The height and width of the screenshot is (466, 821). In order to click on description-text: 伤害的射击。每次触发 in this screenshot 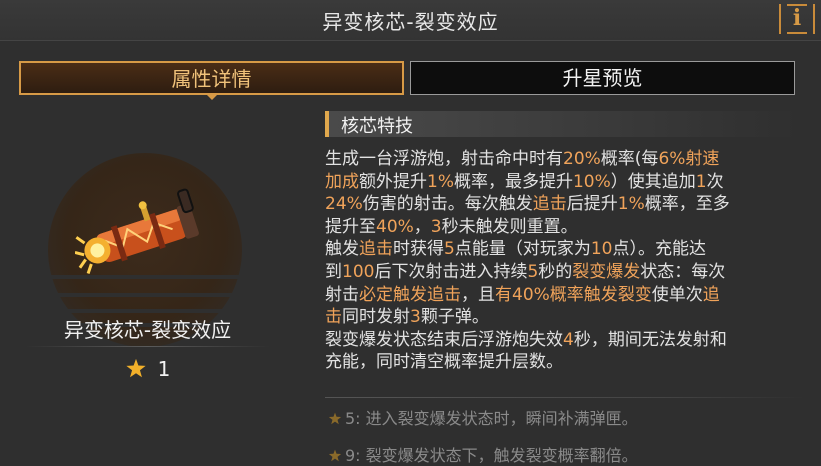, I will do `click(447, 204)`.